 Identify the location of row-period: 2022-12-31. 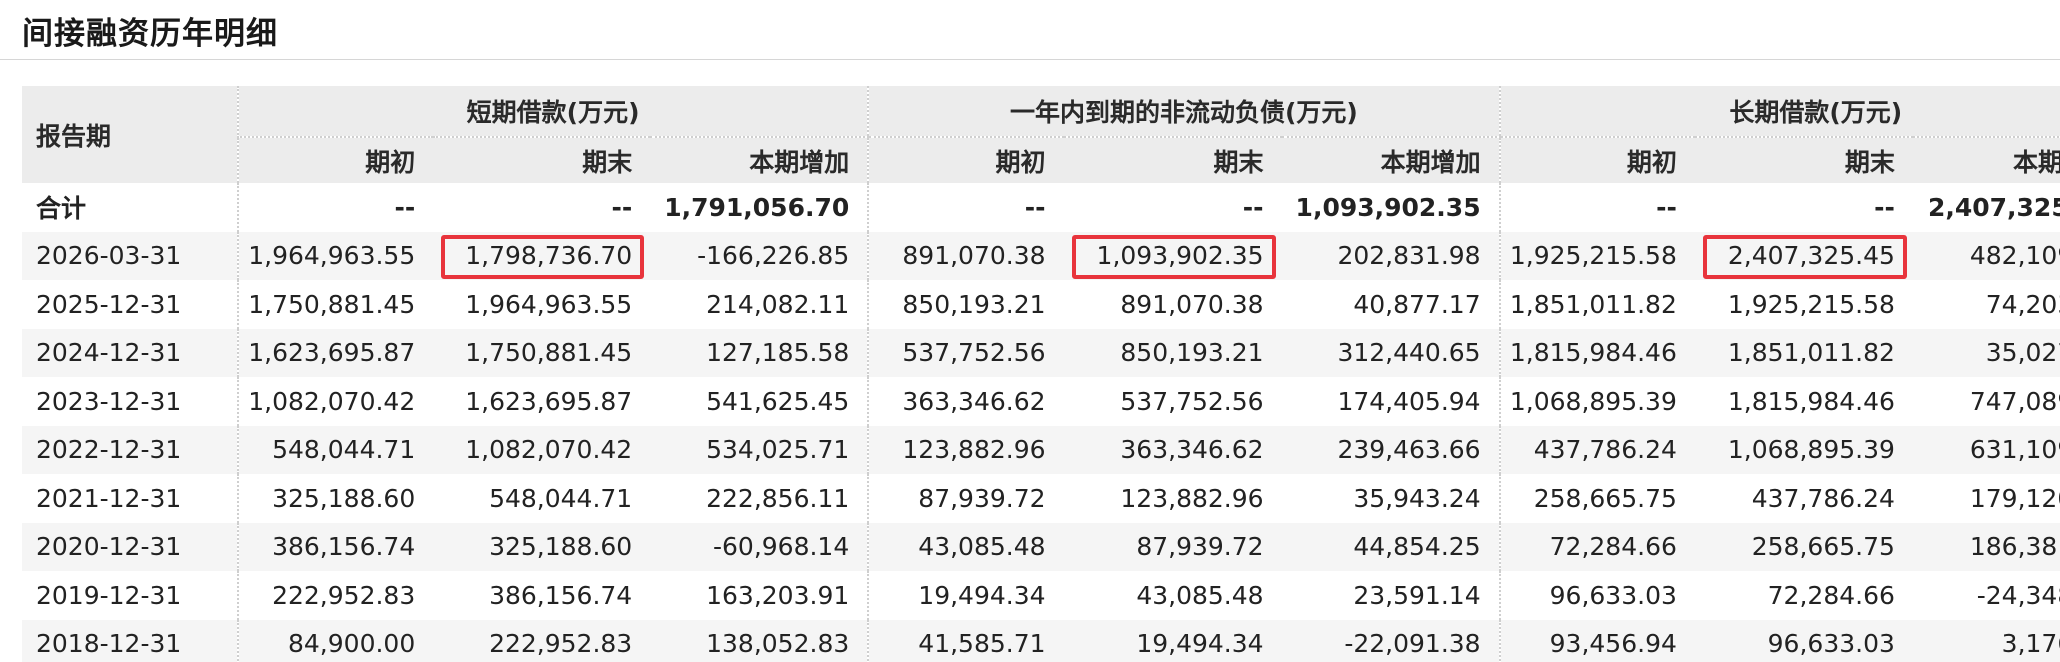
(130, 449).